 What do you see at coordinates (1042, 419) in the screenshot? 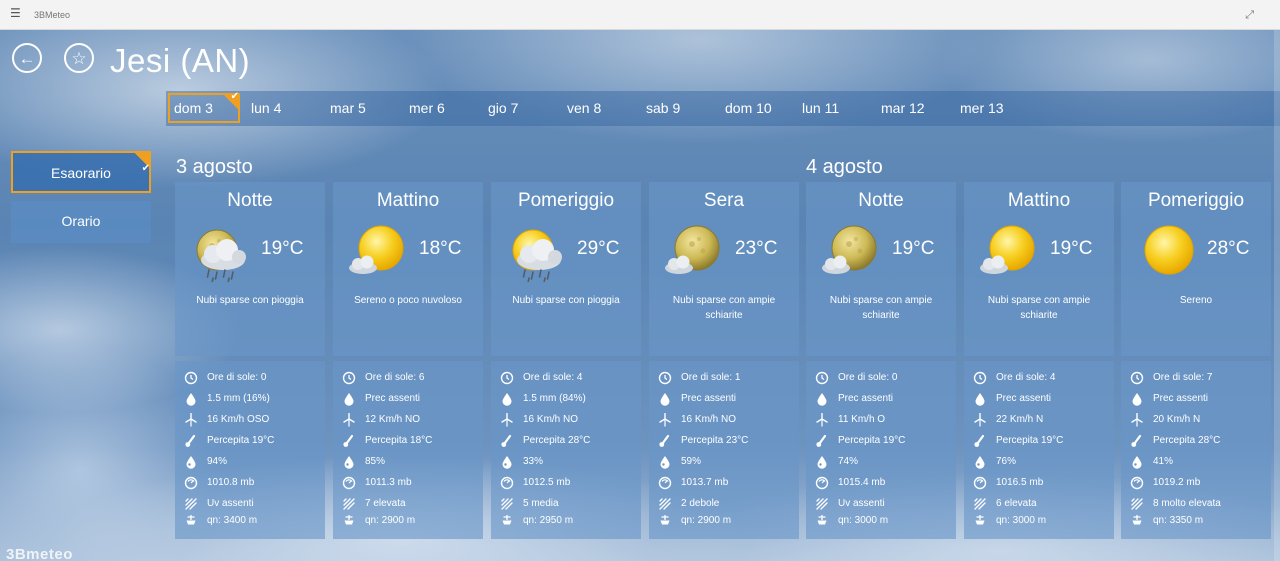
I see `detail-row-wind: 22 Km/h N` at bounding box center [1042, 419].